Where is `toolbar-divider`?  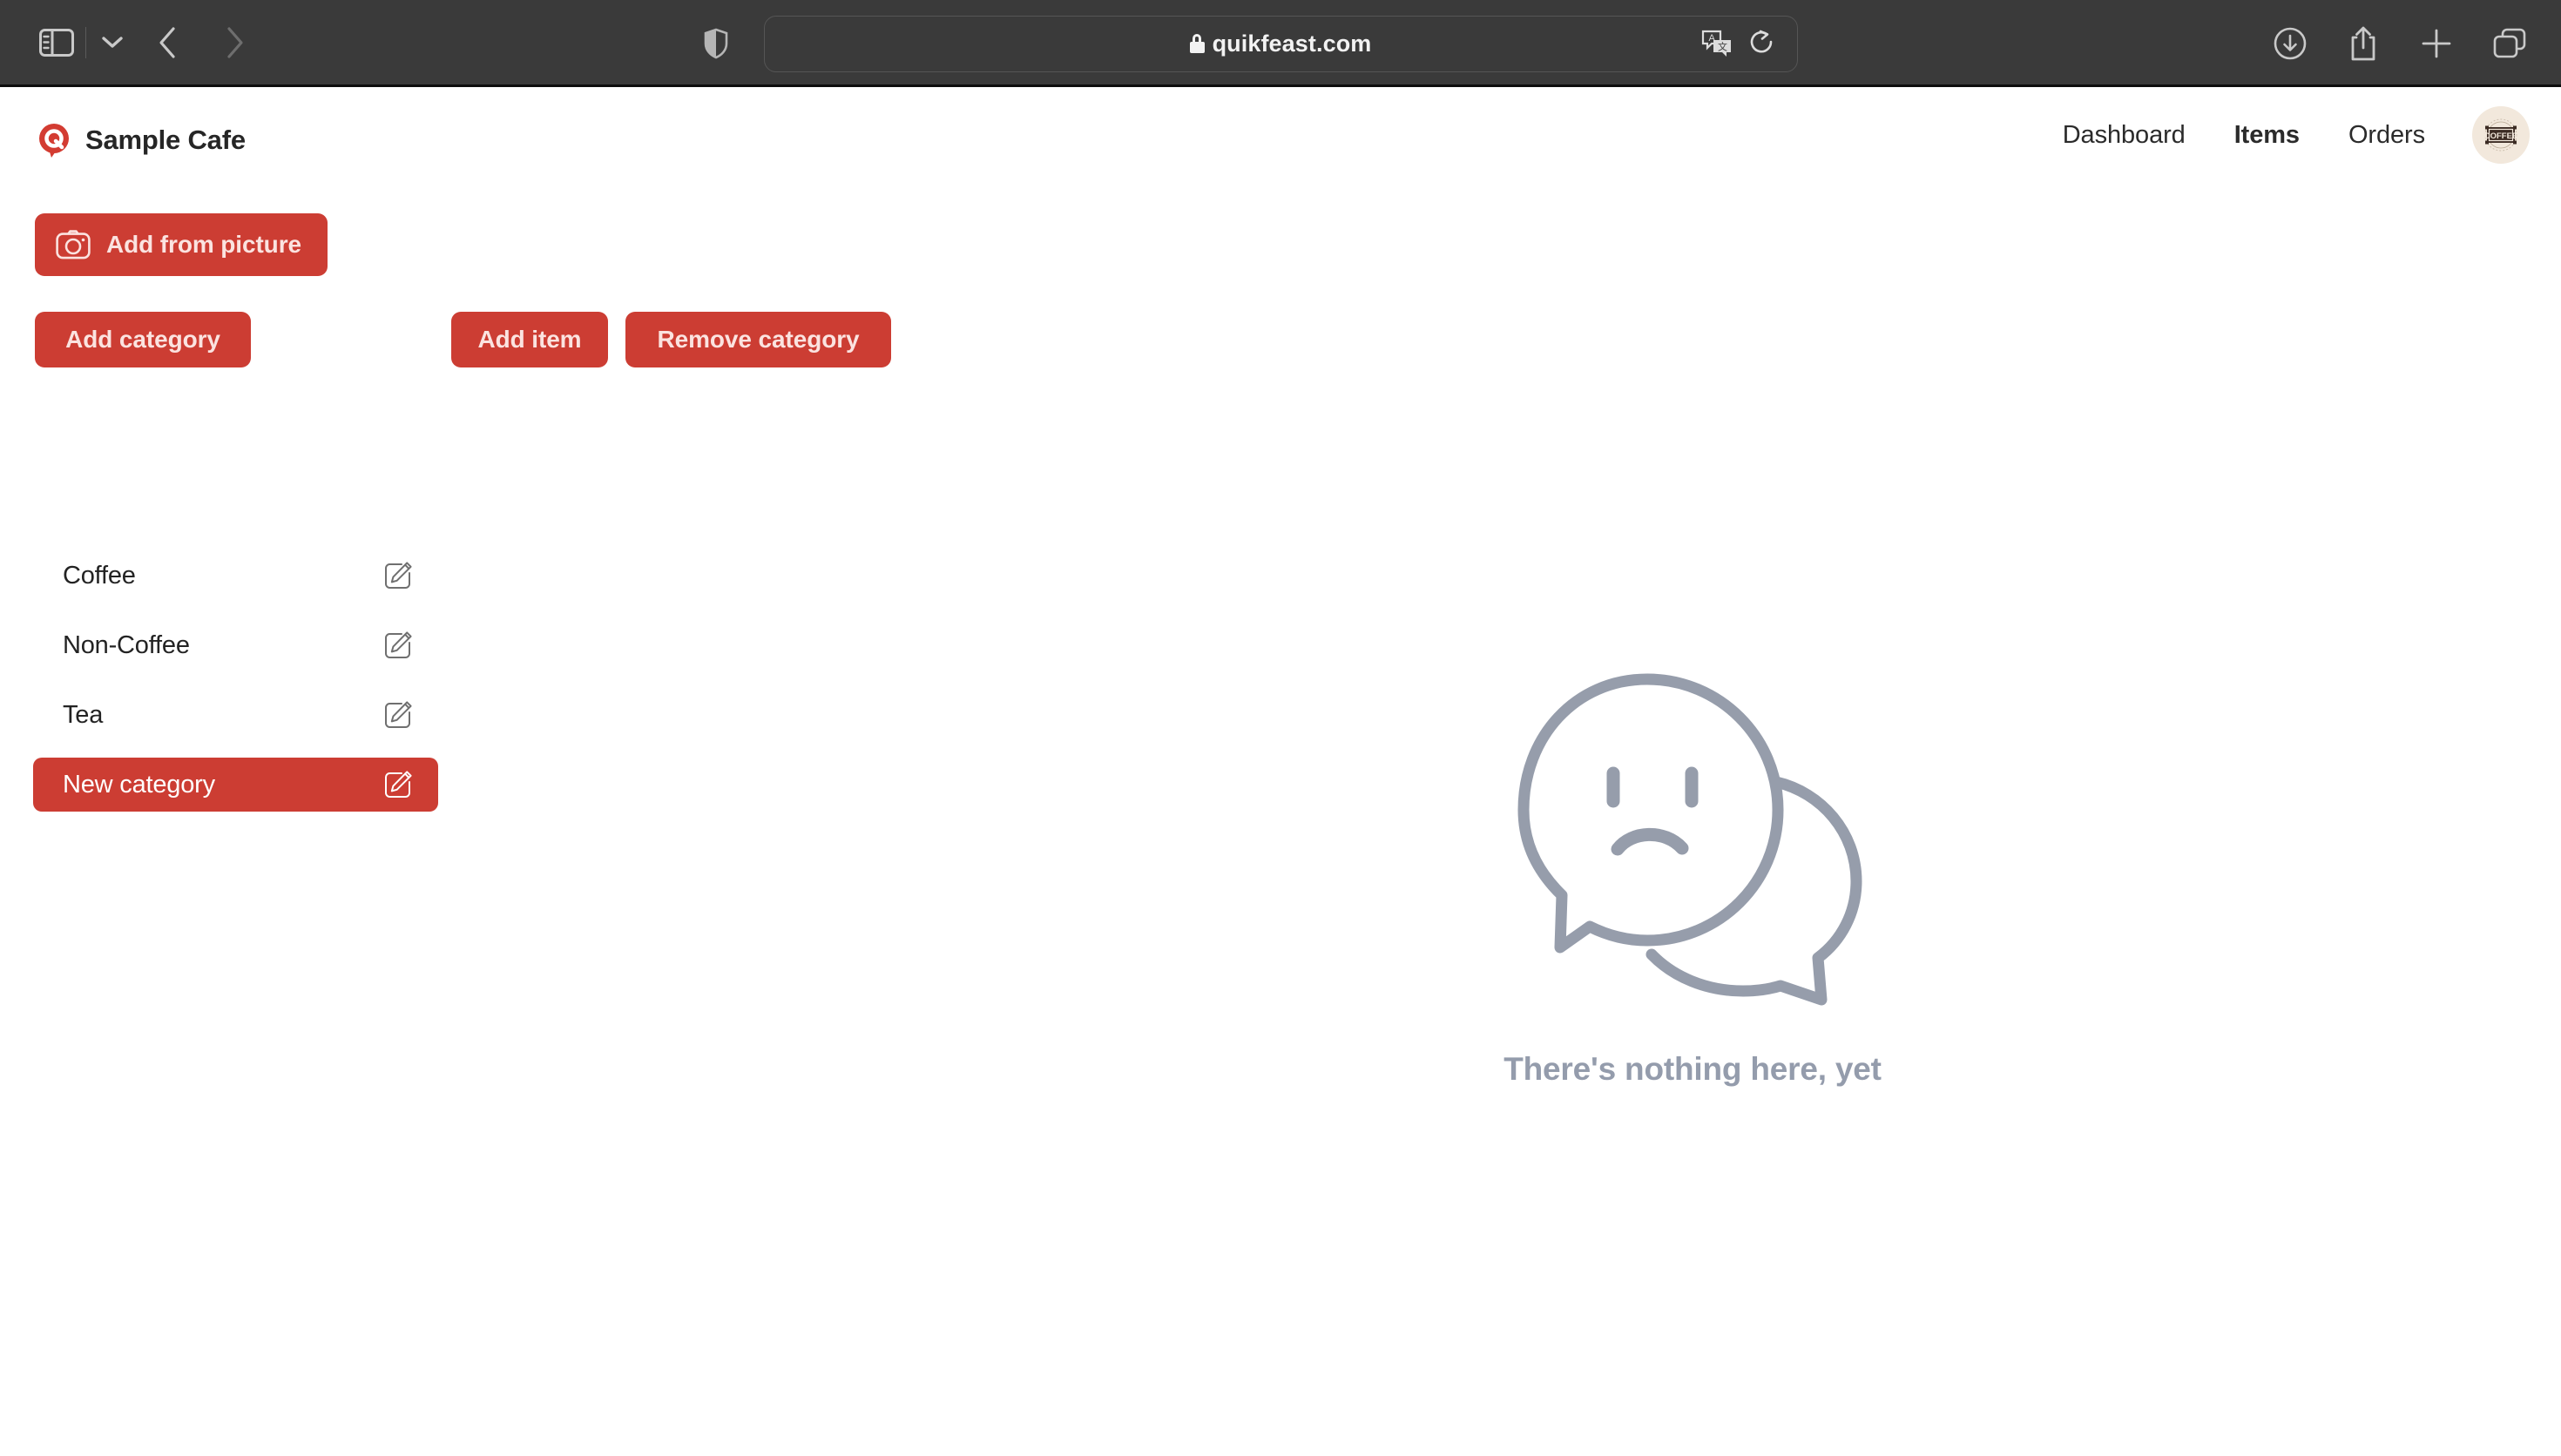 toolbar-divider is located at coordinates (85, 42).